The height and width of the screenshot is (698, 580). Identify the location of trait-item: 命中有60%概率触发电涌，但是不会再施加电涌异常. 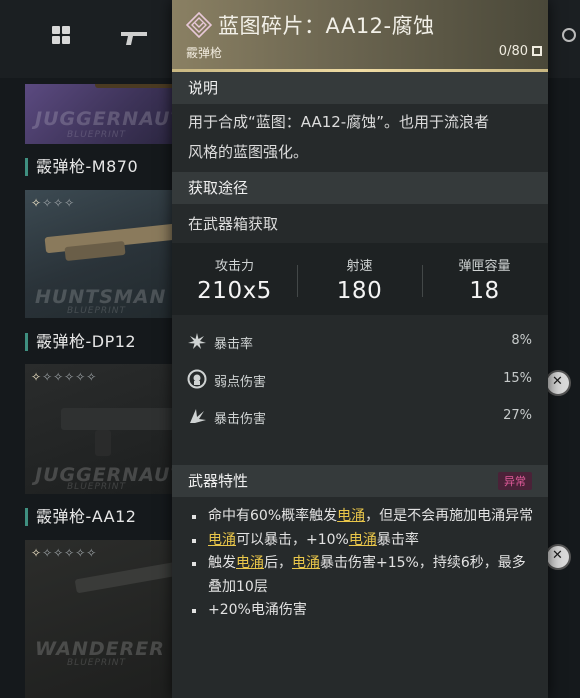
(364, 517).